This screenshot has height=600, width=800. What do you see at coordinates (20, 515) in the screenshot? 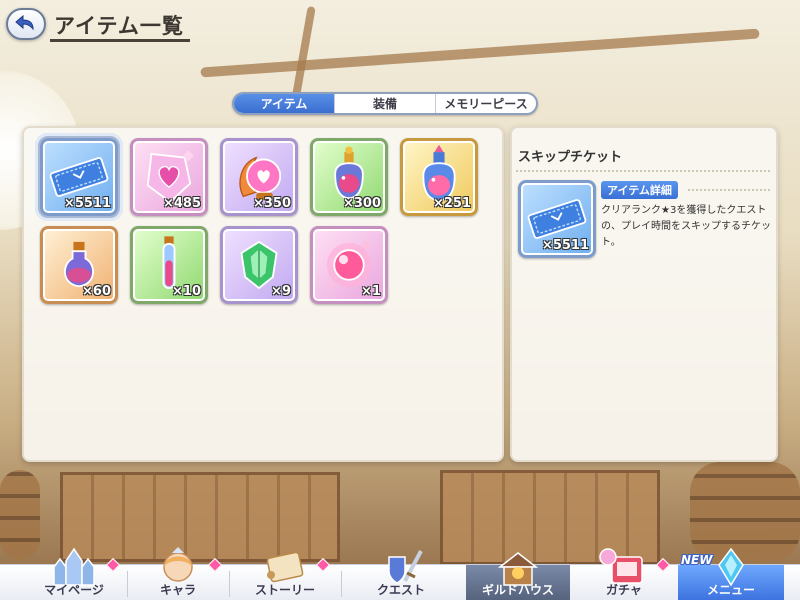
I see `background-barrel` at bounding box center [20, 515].